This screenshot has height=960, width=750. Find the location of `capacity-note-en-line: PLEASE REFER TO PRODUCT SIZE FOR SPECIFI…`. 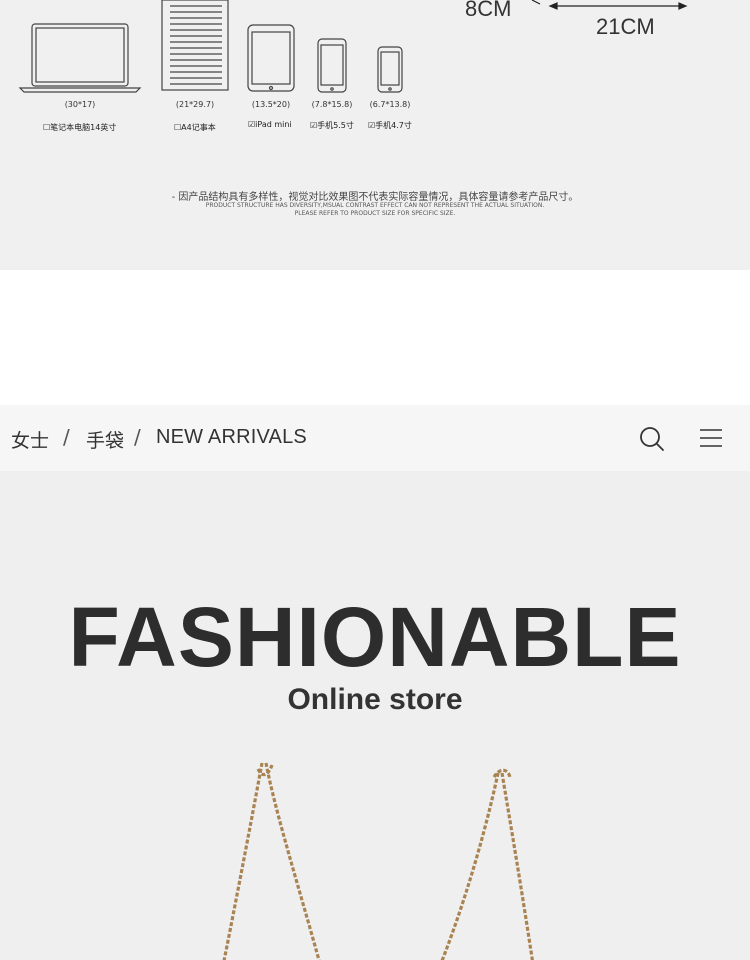

capacity-note-en-line: PLEASE REFER TO PRODUCT SIZE FOR SPECIFI… is located at coordinates (375, 213).